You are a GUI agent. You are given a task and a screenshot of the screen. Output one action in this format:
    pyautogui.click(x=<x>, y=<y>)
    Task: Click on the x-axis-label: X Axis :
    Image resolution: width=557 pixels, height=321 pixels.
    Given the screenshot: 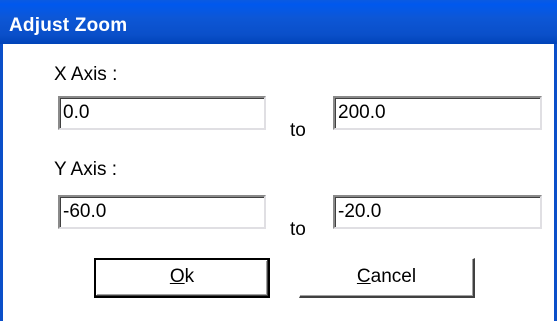 What is the action you would take?
    pyautogui.click(x=86, y=74)
    